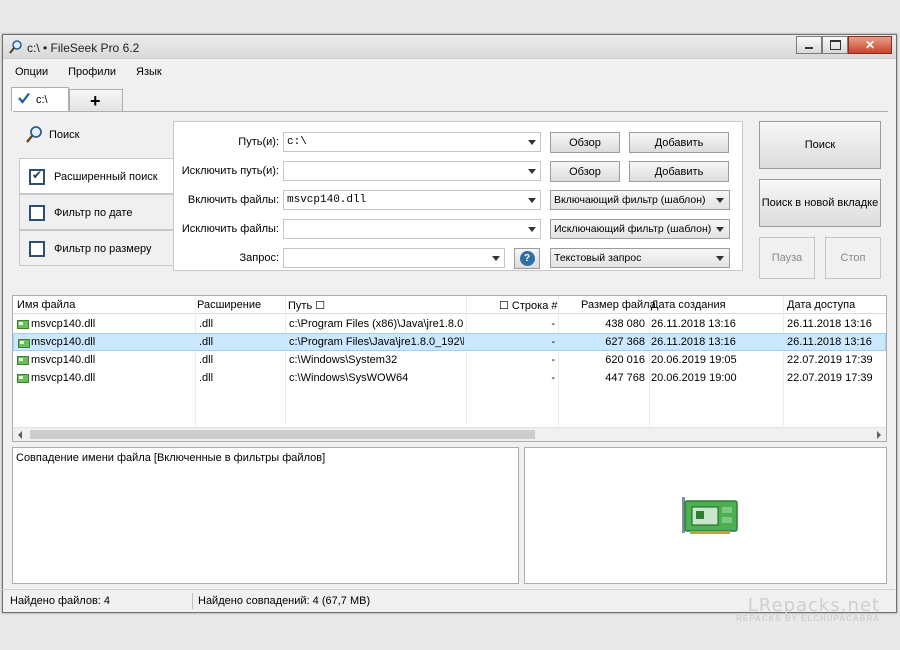 This screenshot has height=650, width=900. Describe the element at coordinates (412, 171) in the screenshot. I see `exclude-path-input` at that location.